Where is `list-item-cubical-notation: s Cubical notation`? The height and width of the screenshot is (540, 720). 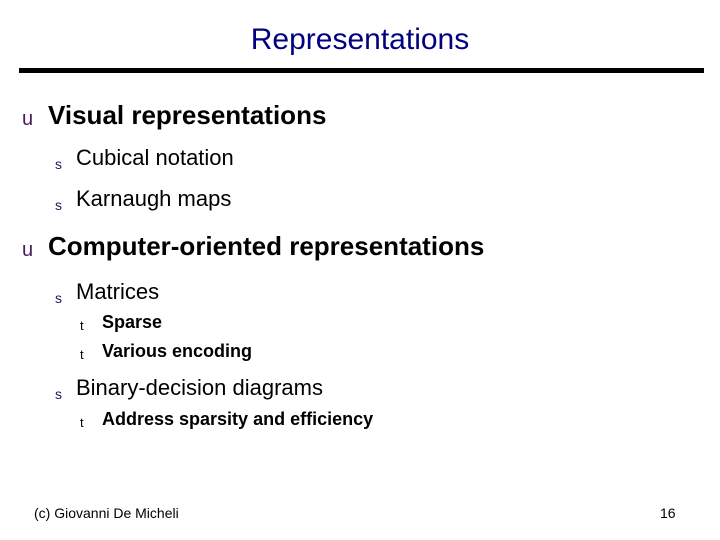
list-item-cubical-notation: s Cubical notation is located at coordinates (144, 158).